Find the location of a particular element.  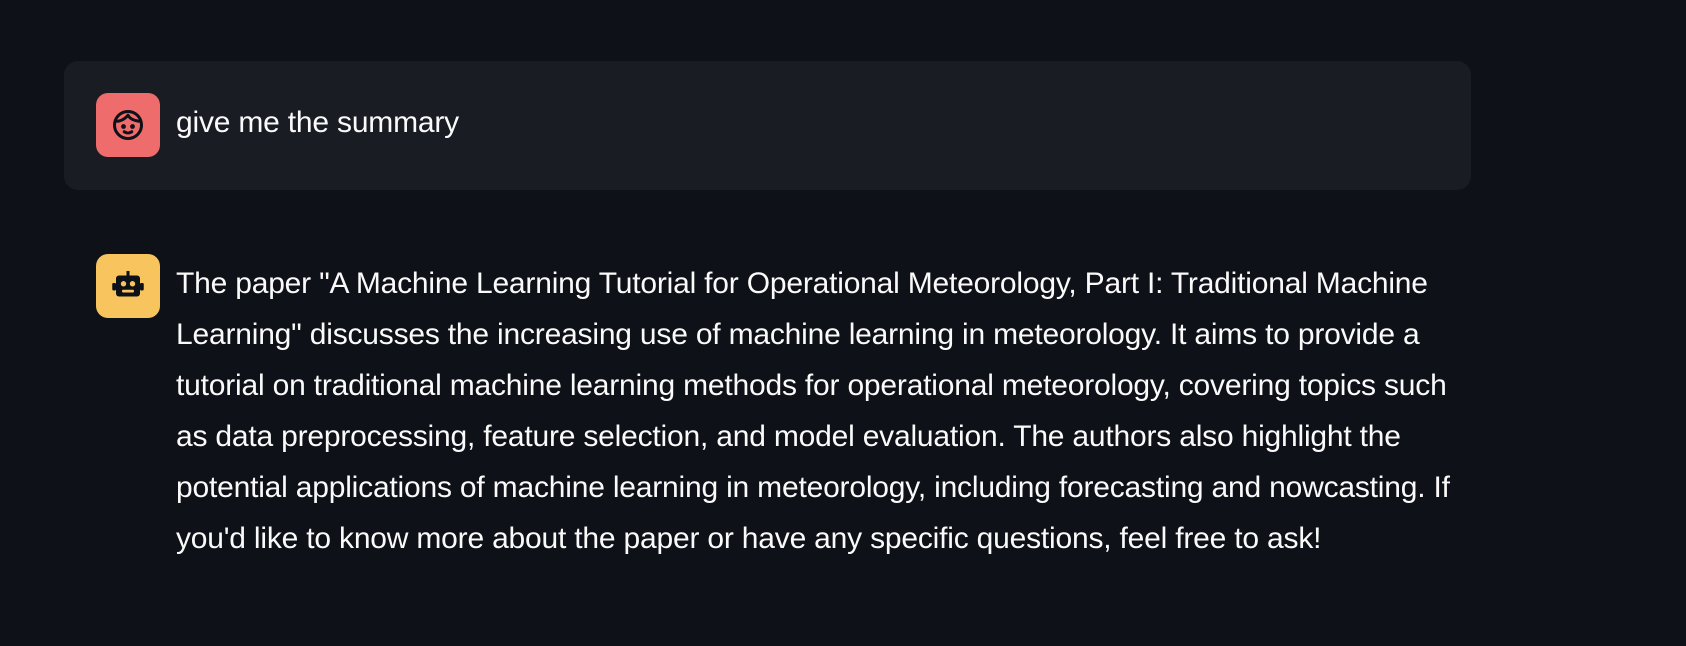

assistant-avatar is located at coordinates (128, 286).